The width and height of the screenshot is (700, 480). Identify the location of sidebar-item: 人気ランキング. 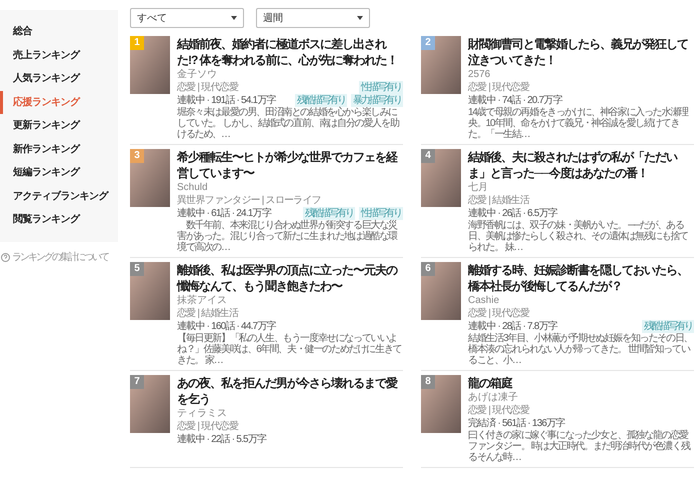
(59, 78).